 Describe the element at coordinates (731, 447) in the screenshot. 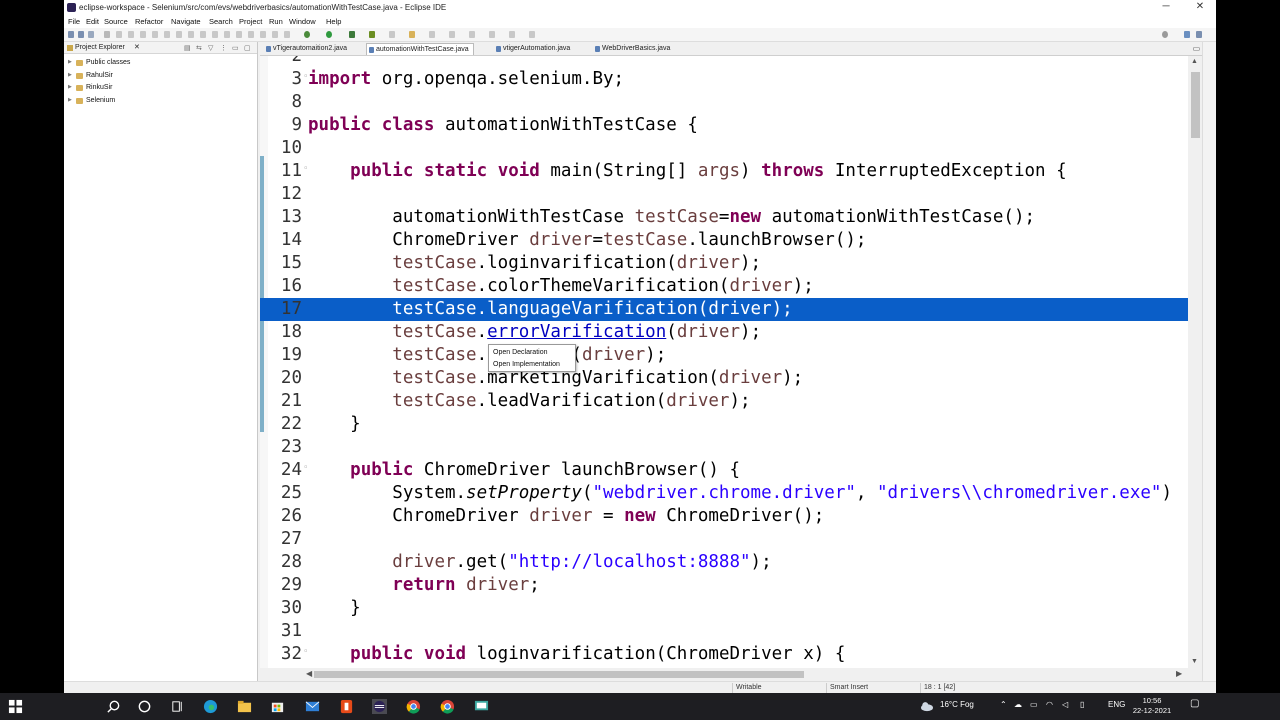

I see `code-line: 23` at that location.